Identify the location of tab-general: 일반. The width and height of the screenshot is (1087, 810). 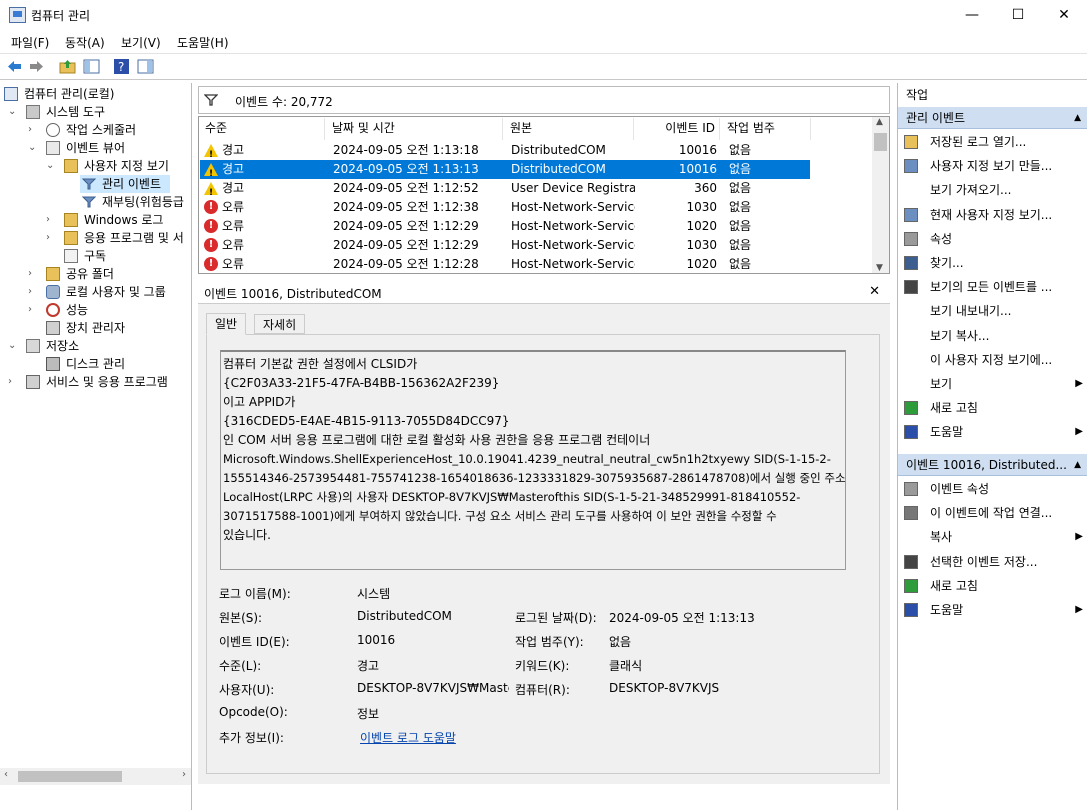
(226, 324).